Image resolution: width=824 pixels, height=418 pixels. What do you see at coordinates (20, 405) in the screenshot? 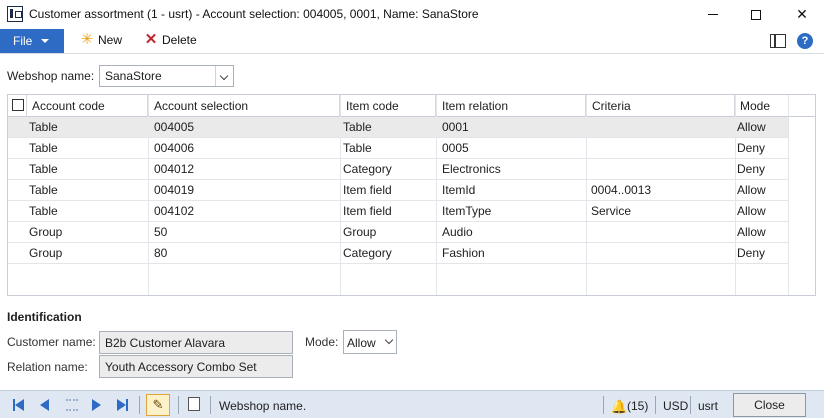
I see `first-record-icon` at bounding box center [20, 405].